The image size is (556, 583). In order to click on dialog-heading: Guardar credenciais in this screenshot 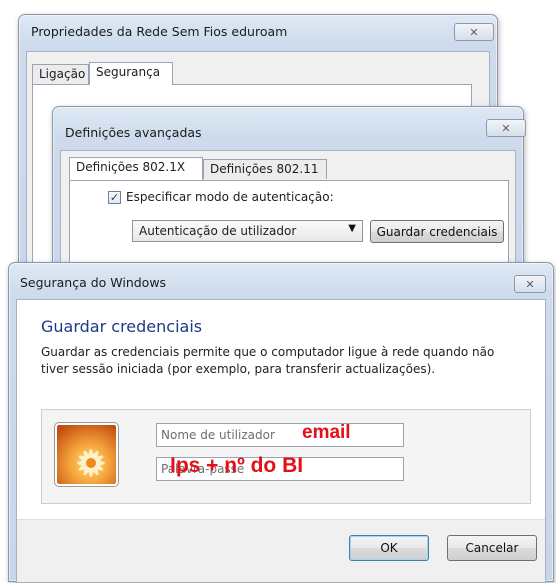, I will do `click(122, 326)`.